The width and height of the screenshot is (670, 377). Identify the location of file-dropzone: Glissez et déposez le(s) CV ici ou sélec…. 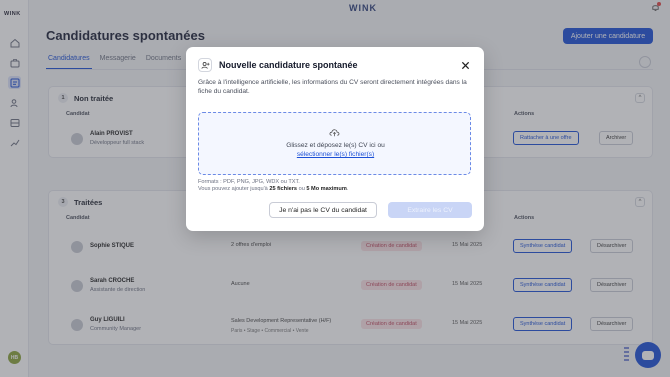
(334, 143).